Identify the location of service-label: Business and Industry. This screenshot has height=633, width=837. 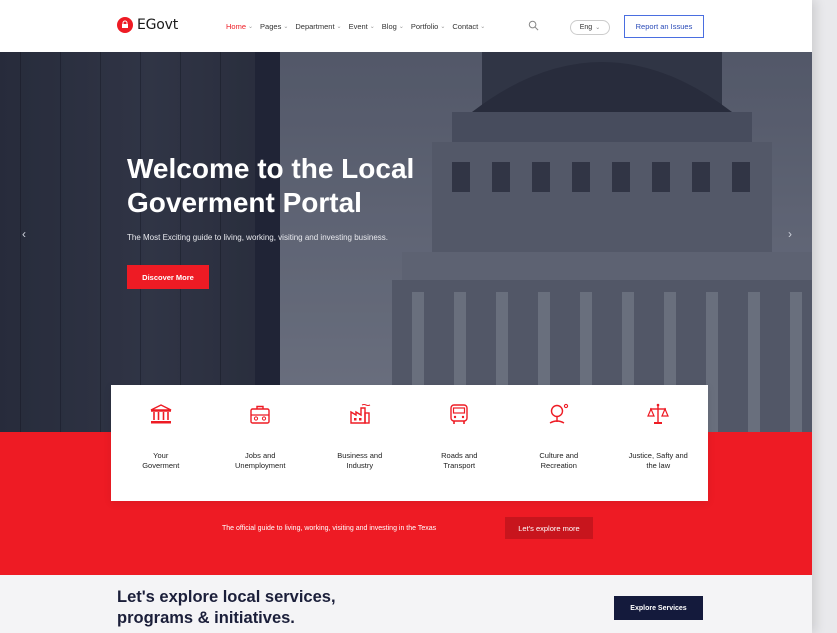
(360, 461).